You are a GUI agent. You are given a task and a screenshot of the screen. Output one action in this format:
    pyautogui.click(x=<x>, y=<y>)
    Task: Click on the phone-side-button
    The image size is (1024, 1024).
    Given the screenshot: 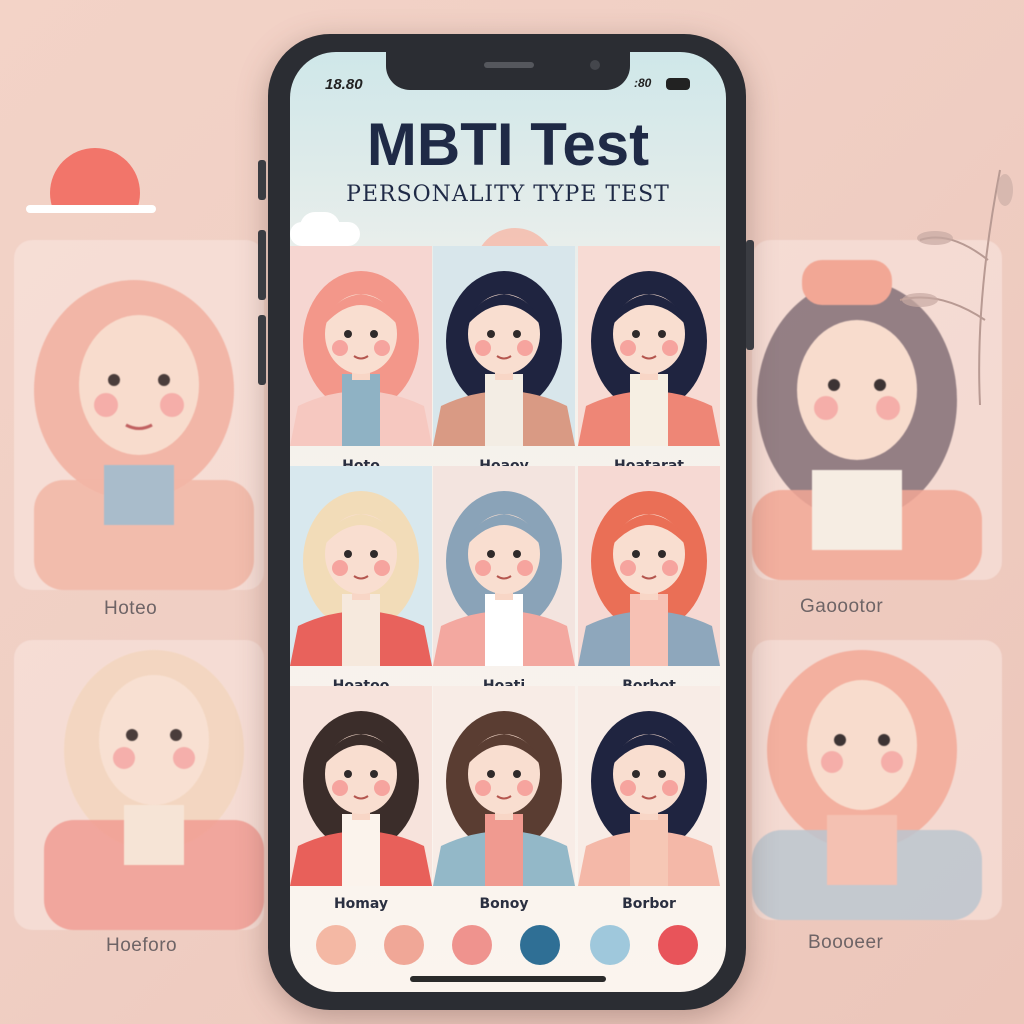 What is the action you would take?
    pyautogui.click(x=262, y=180)
    